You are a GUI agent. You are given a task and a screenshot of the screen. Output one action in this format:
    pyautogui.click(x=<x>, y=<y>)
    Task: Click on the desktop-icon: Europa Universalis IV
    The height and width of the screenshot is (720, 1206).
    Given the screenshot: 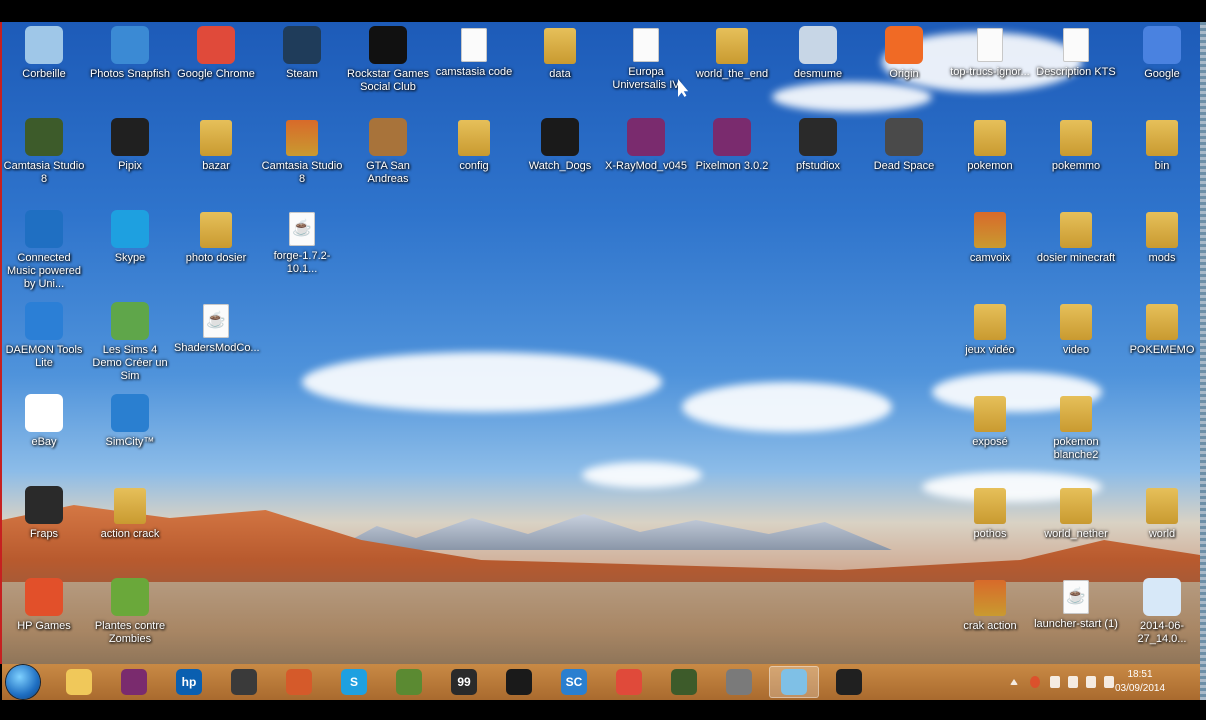 What is the action you would take?
    pyautogui.click(x=646, y=70)
    